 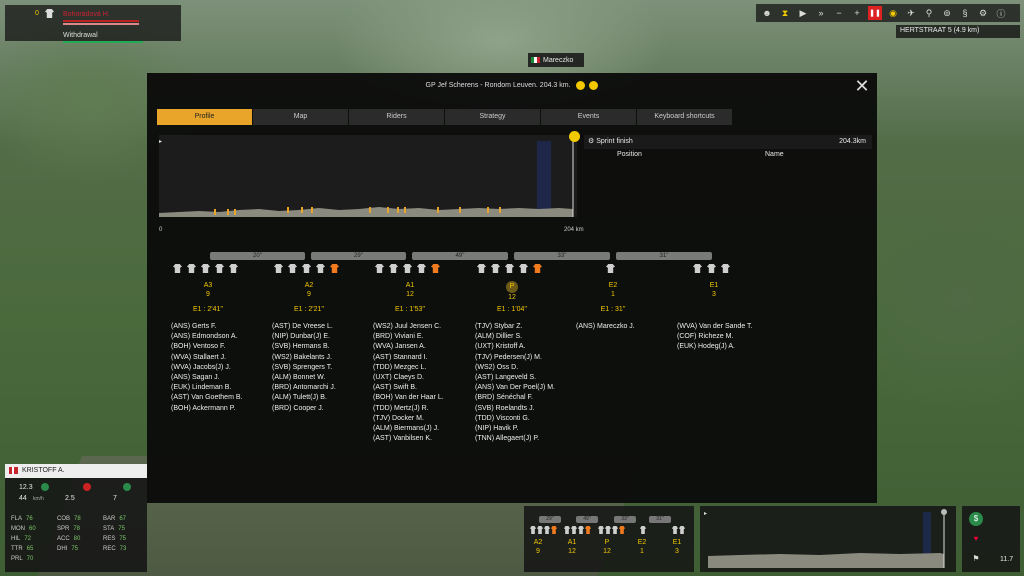 I want to click on rider-list-item: (SVB) Sprengers T., so click(x=322, y=368).